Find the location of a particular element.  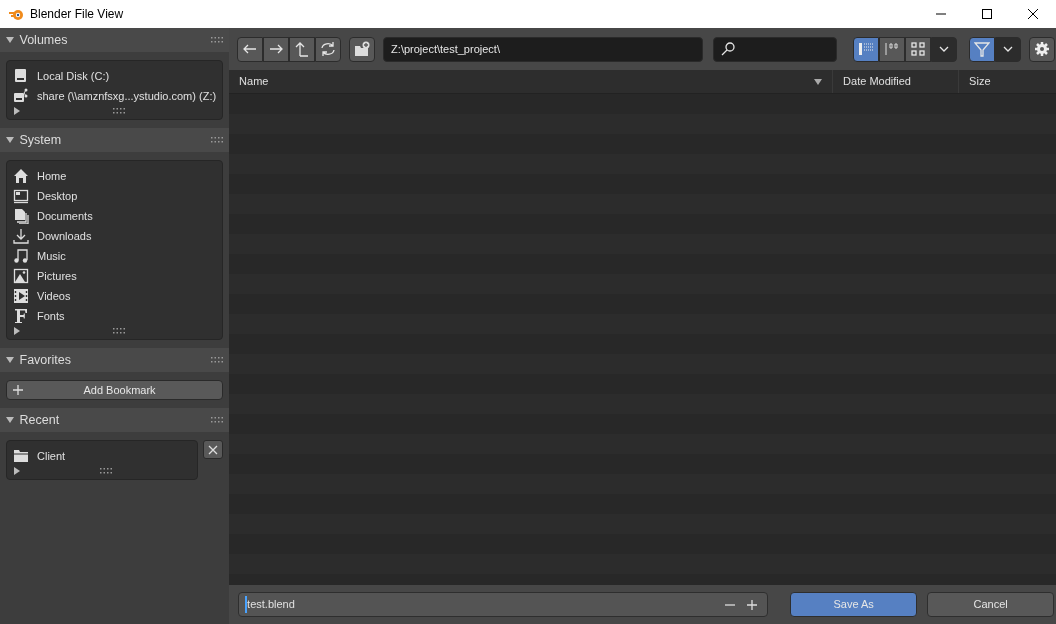

clear-button is located at coordinates (213, 449).